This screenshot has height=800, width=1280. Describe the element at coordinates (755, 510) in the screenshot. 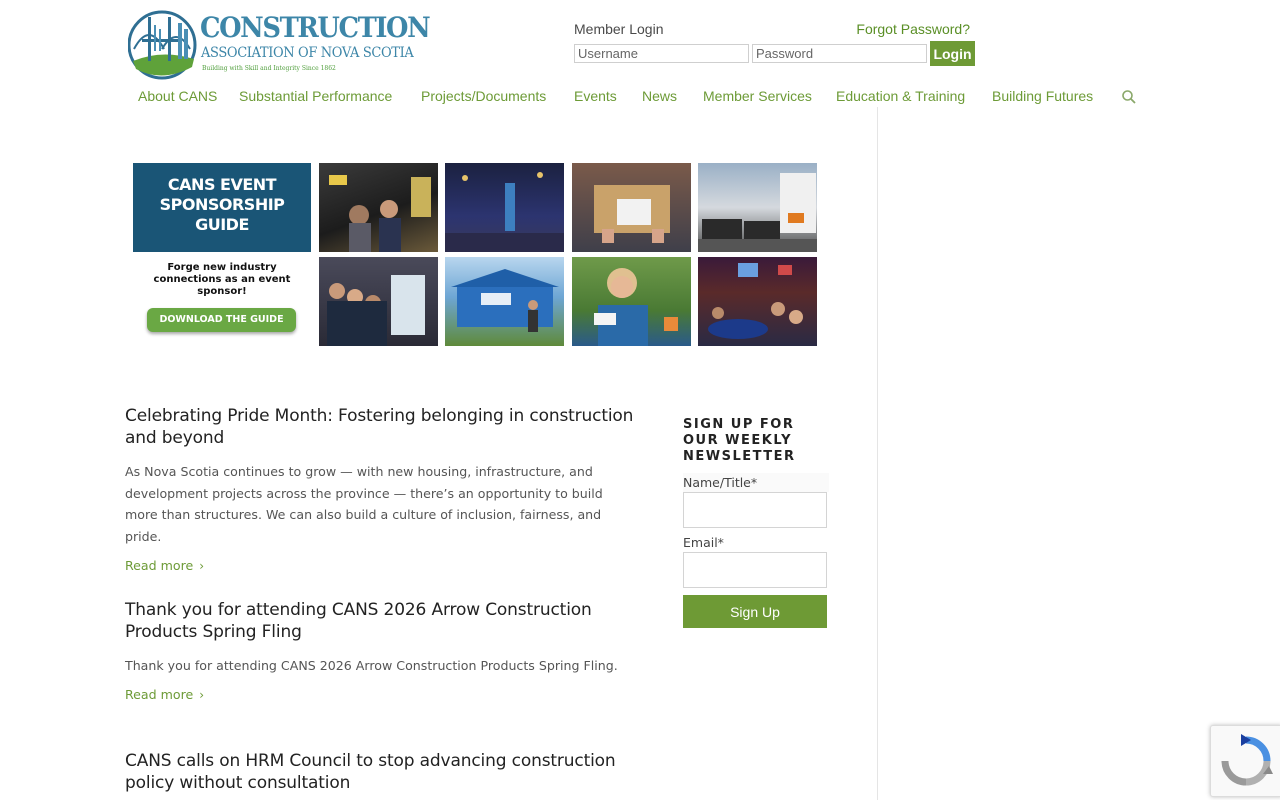

I see `name-title-field` at that location.